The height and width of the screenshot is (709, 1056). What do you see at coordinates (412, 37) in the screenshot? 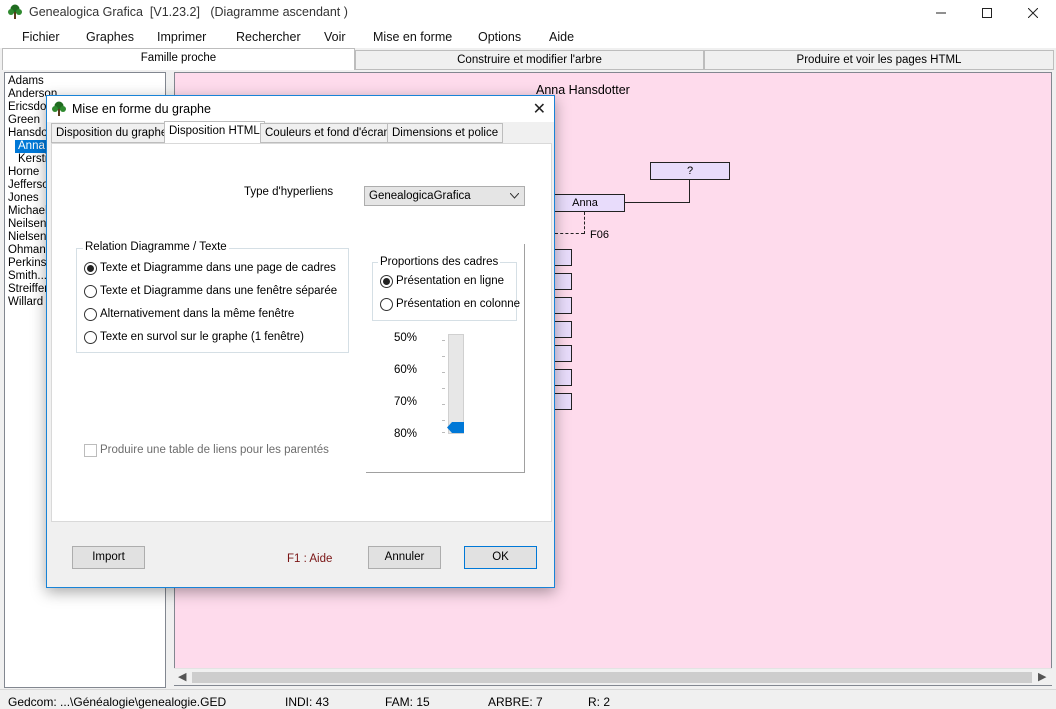
I see `menu-mise-en-forme: Mise en forme` at bounding box center [412, 37].